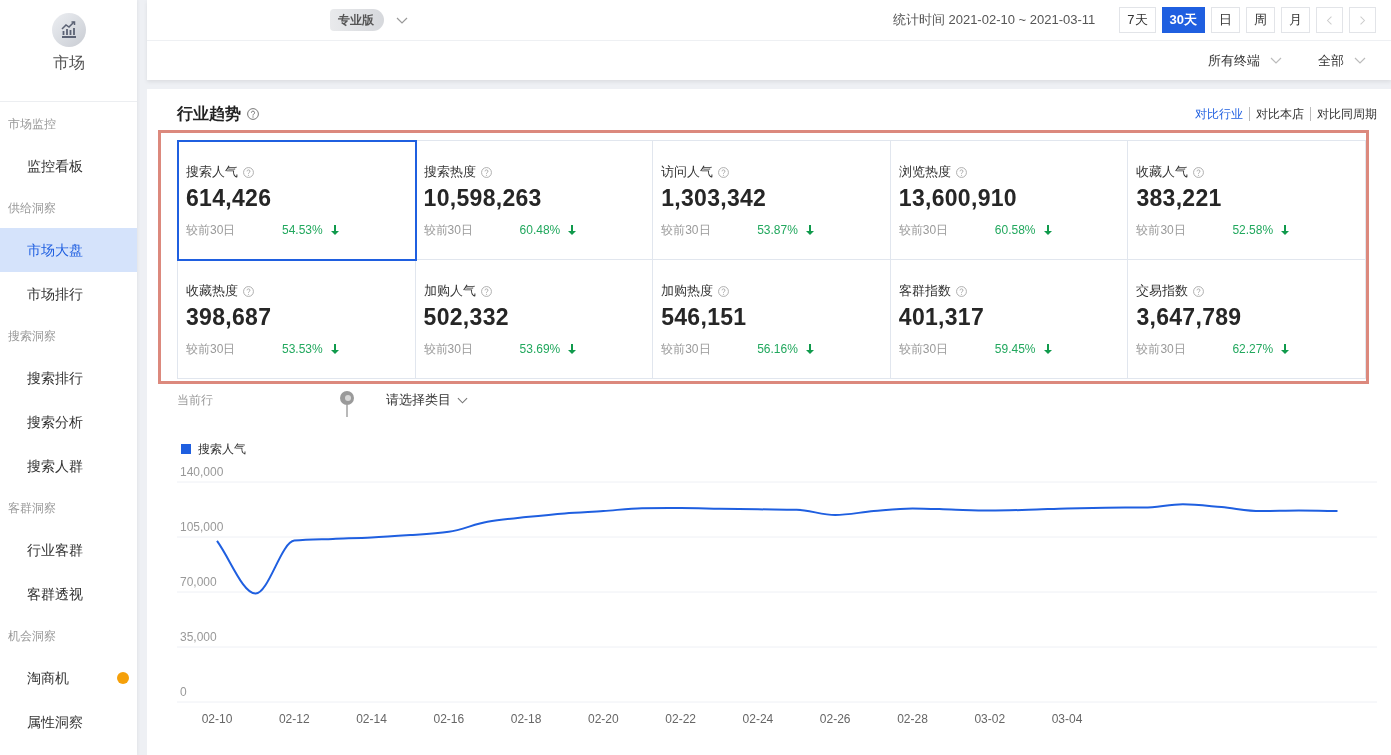 The image size is (1391, 755). Describe the element at coordinates (202, 527) in the screenshot. I see `y-axis-label: 105,000` at that location.